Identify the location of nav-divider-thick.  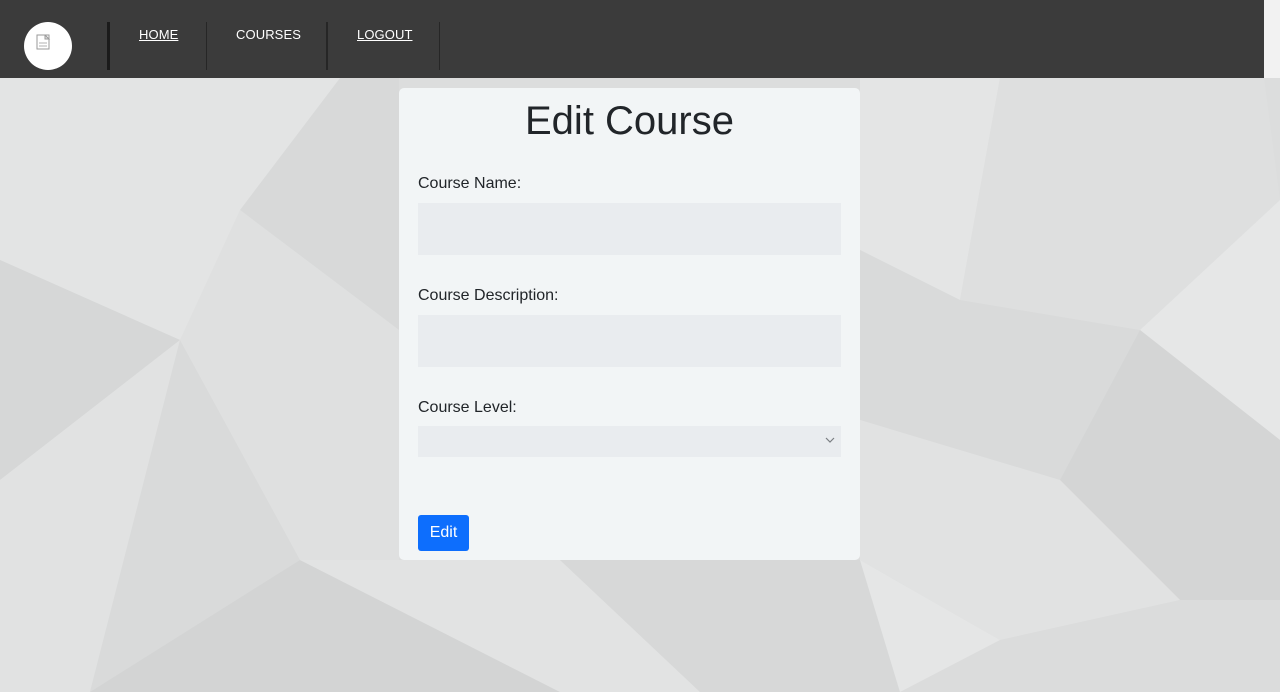
(108, 46).